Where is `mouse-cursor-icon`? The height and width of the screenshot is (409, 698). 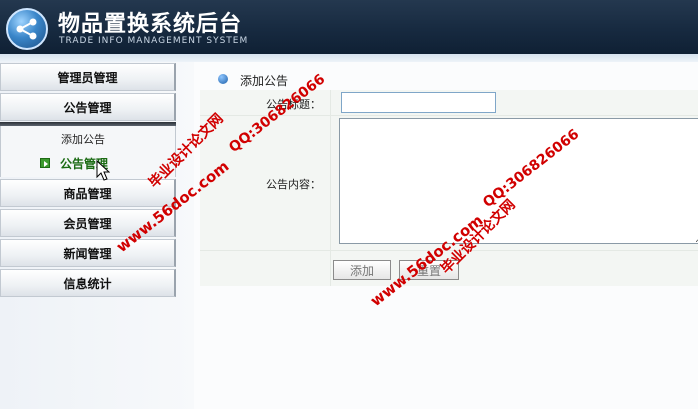 mouse-cursor-icon is located at coordinates (103, 170).